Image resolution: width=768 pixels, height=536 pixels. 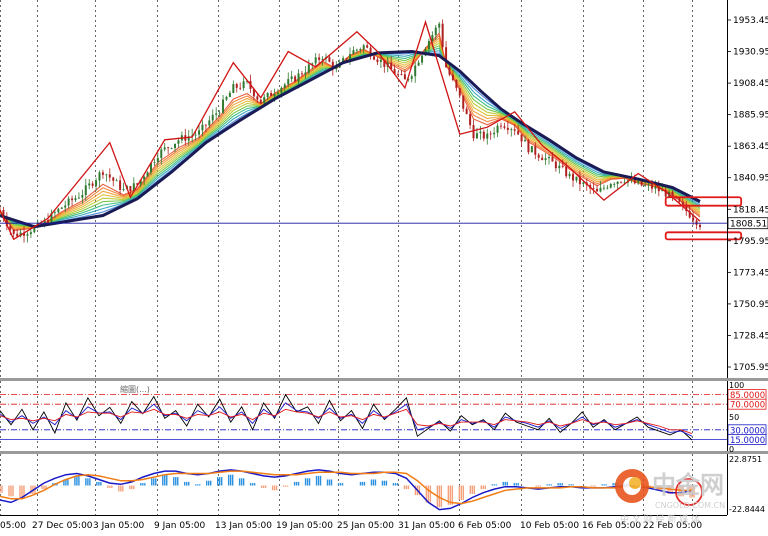 What do you see at coordinates (13, 526) in the screenshot?
I see `x-axis-label: 05:00` at bounding box center [13, 526].